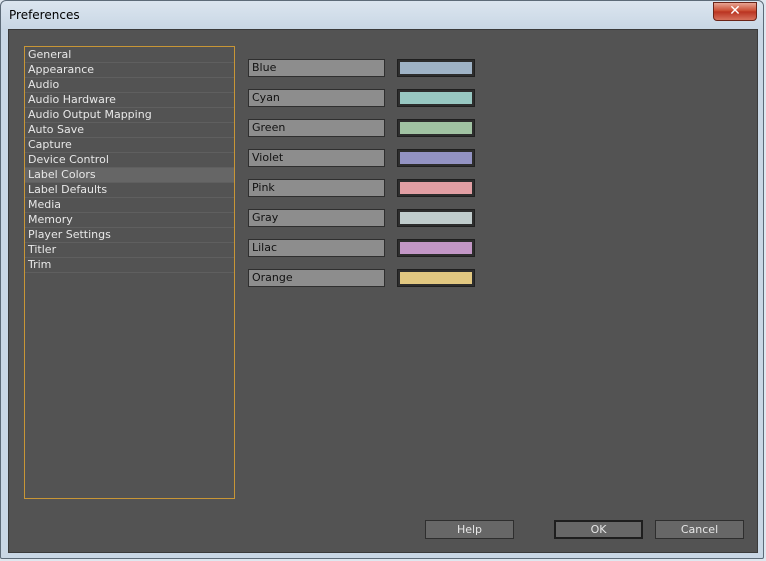  Describe the element at coordinates (129, 85) in the screenshot. I see `category-item-audio: Audio` at that location.